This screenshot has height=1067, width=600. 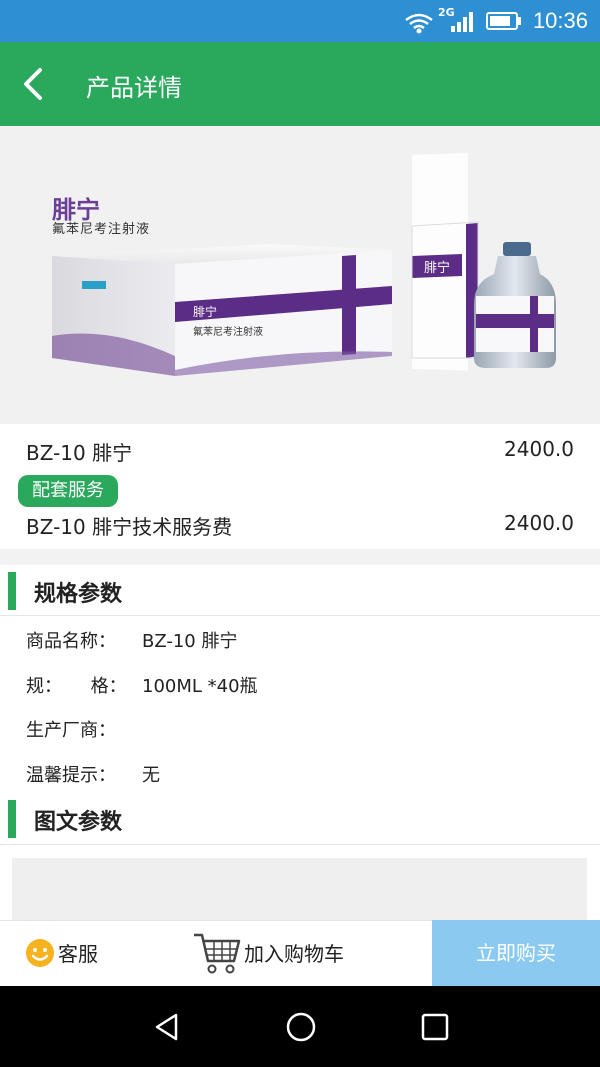 I want to click on home-circle-icon, so click(x=301, y=1027).